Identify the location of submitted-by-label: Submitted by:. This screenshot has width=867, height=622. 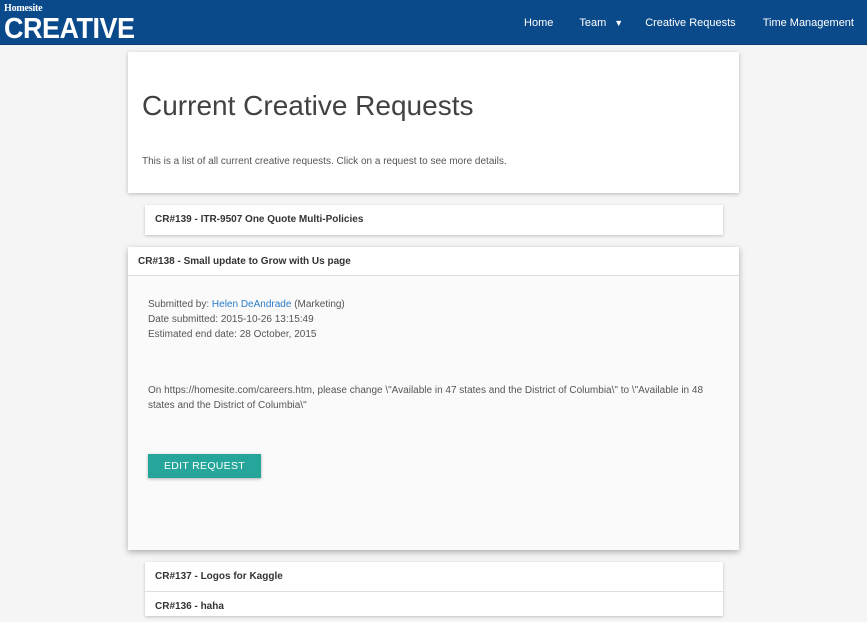
(180, 304).